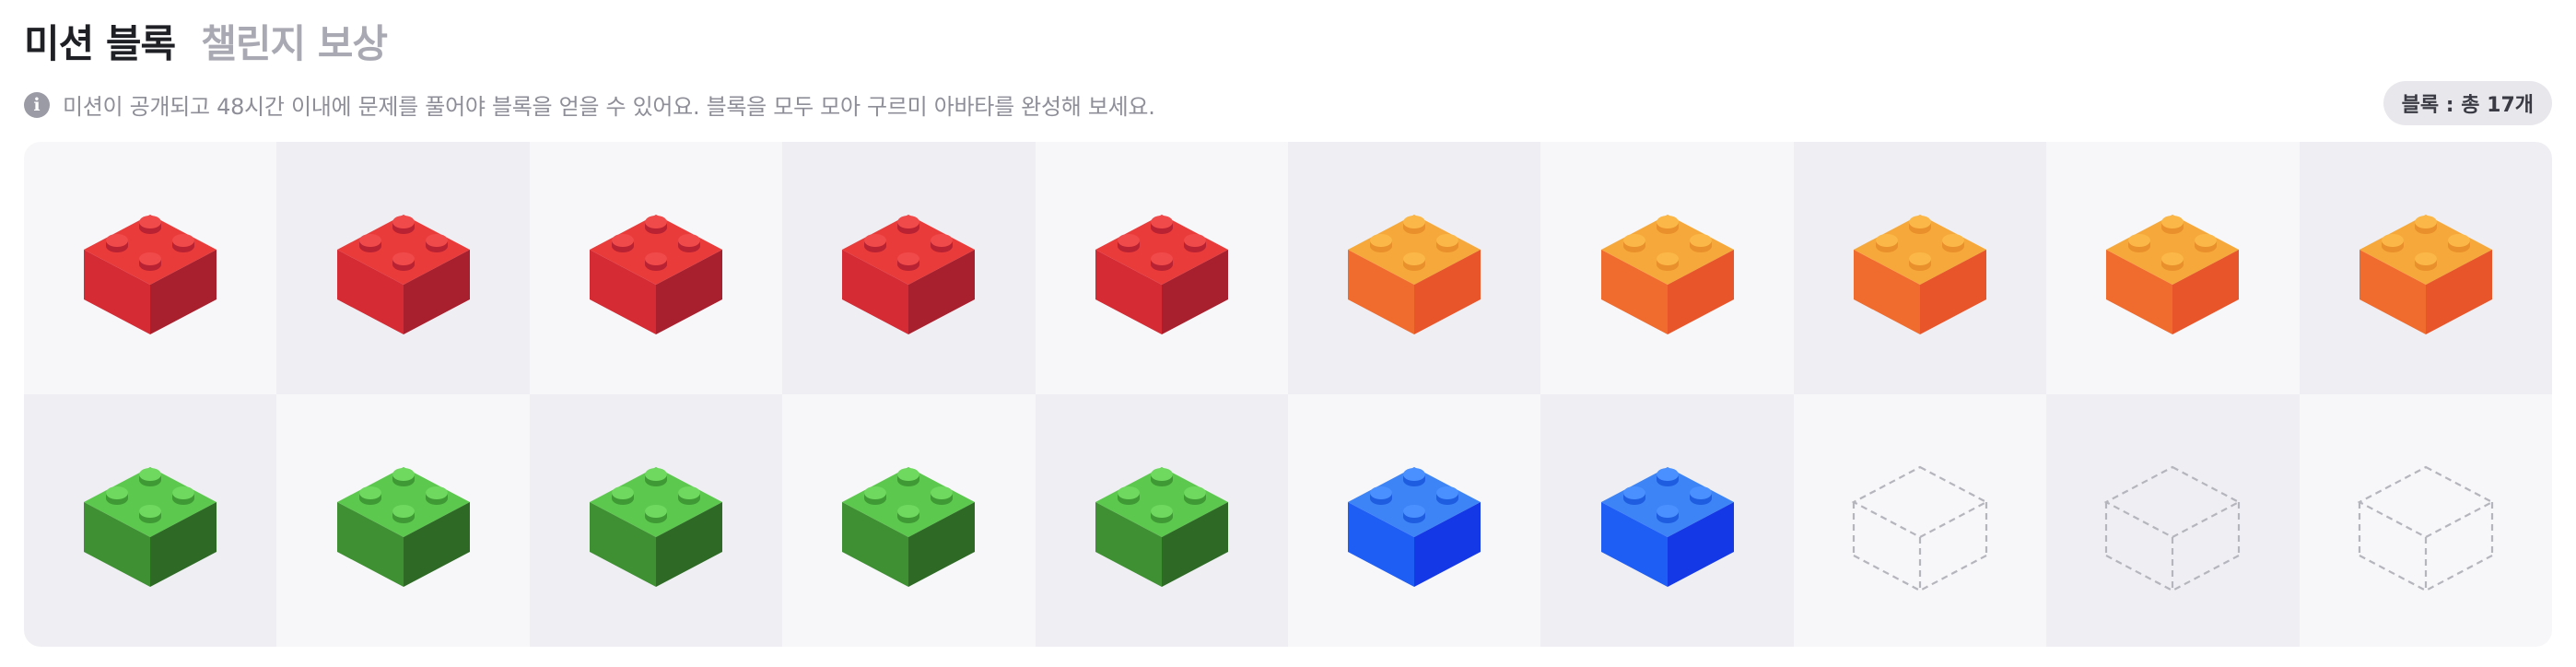 Image resolution: width=2576 pixels, height=667 pixels. Describe the element at coordinates (100, 41) in the screenshot. I see `tab-mission-blocks: 미션 블록` at that location.